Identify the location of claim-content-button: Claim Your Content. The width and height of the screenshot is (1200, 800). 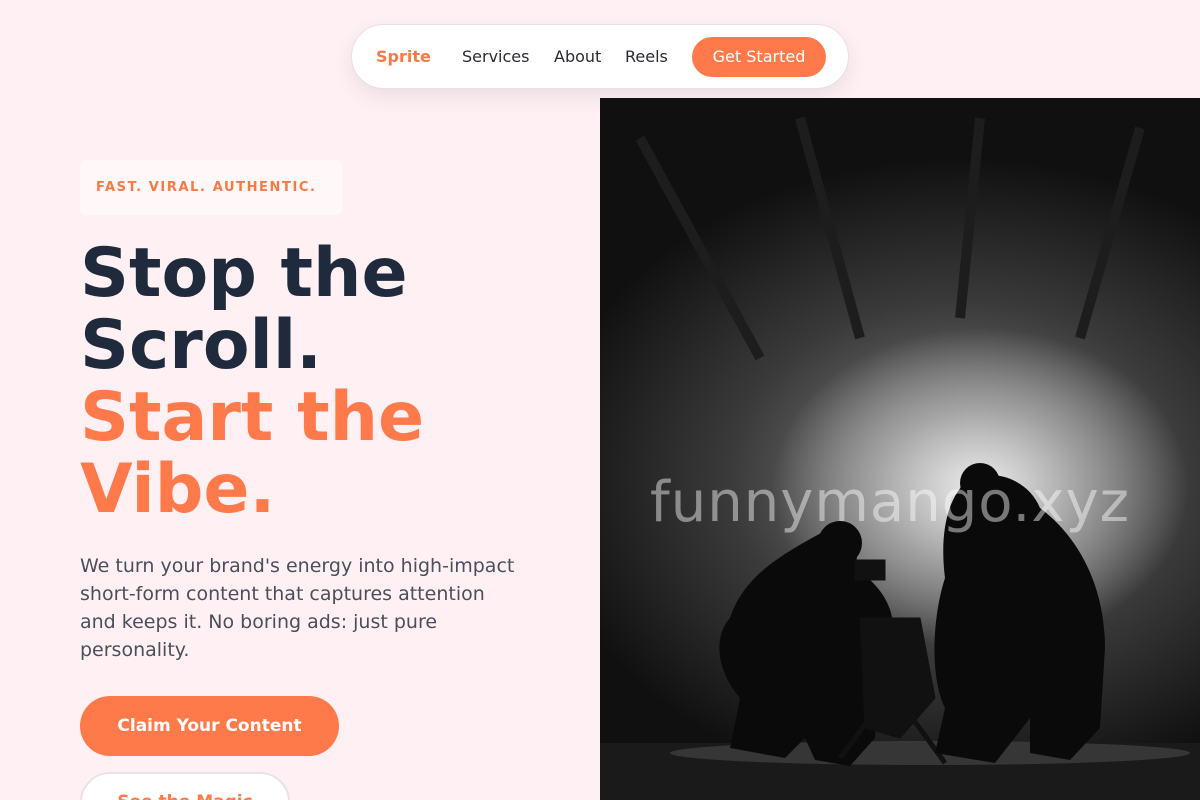
(209, 726).